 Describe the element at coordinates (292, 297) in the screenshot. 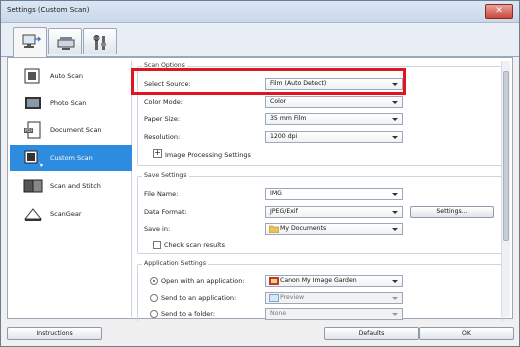

I see `send-to-application-value: Preview` at that location.